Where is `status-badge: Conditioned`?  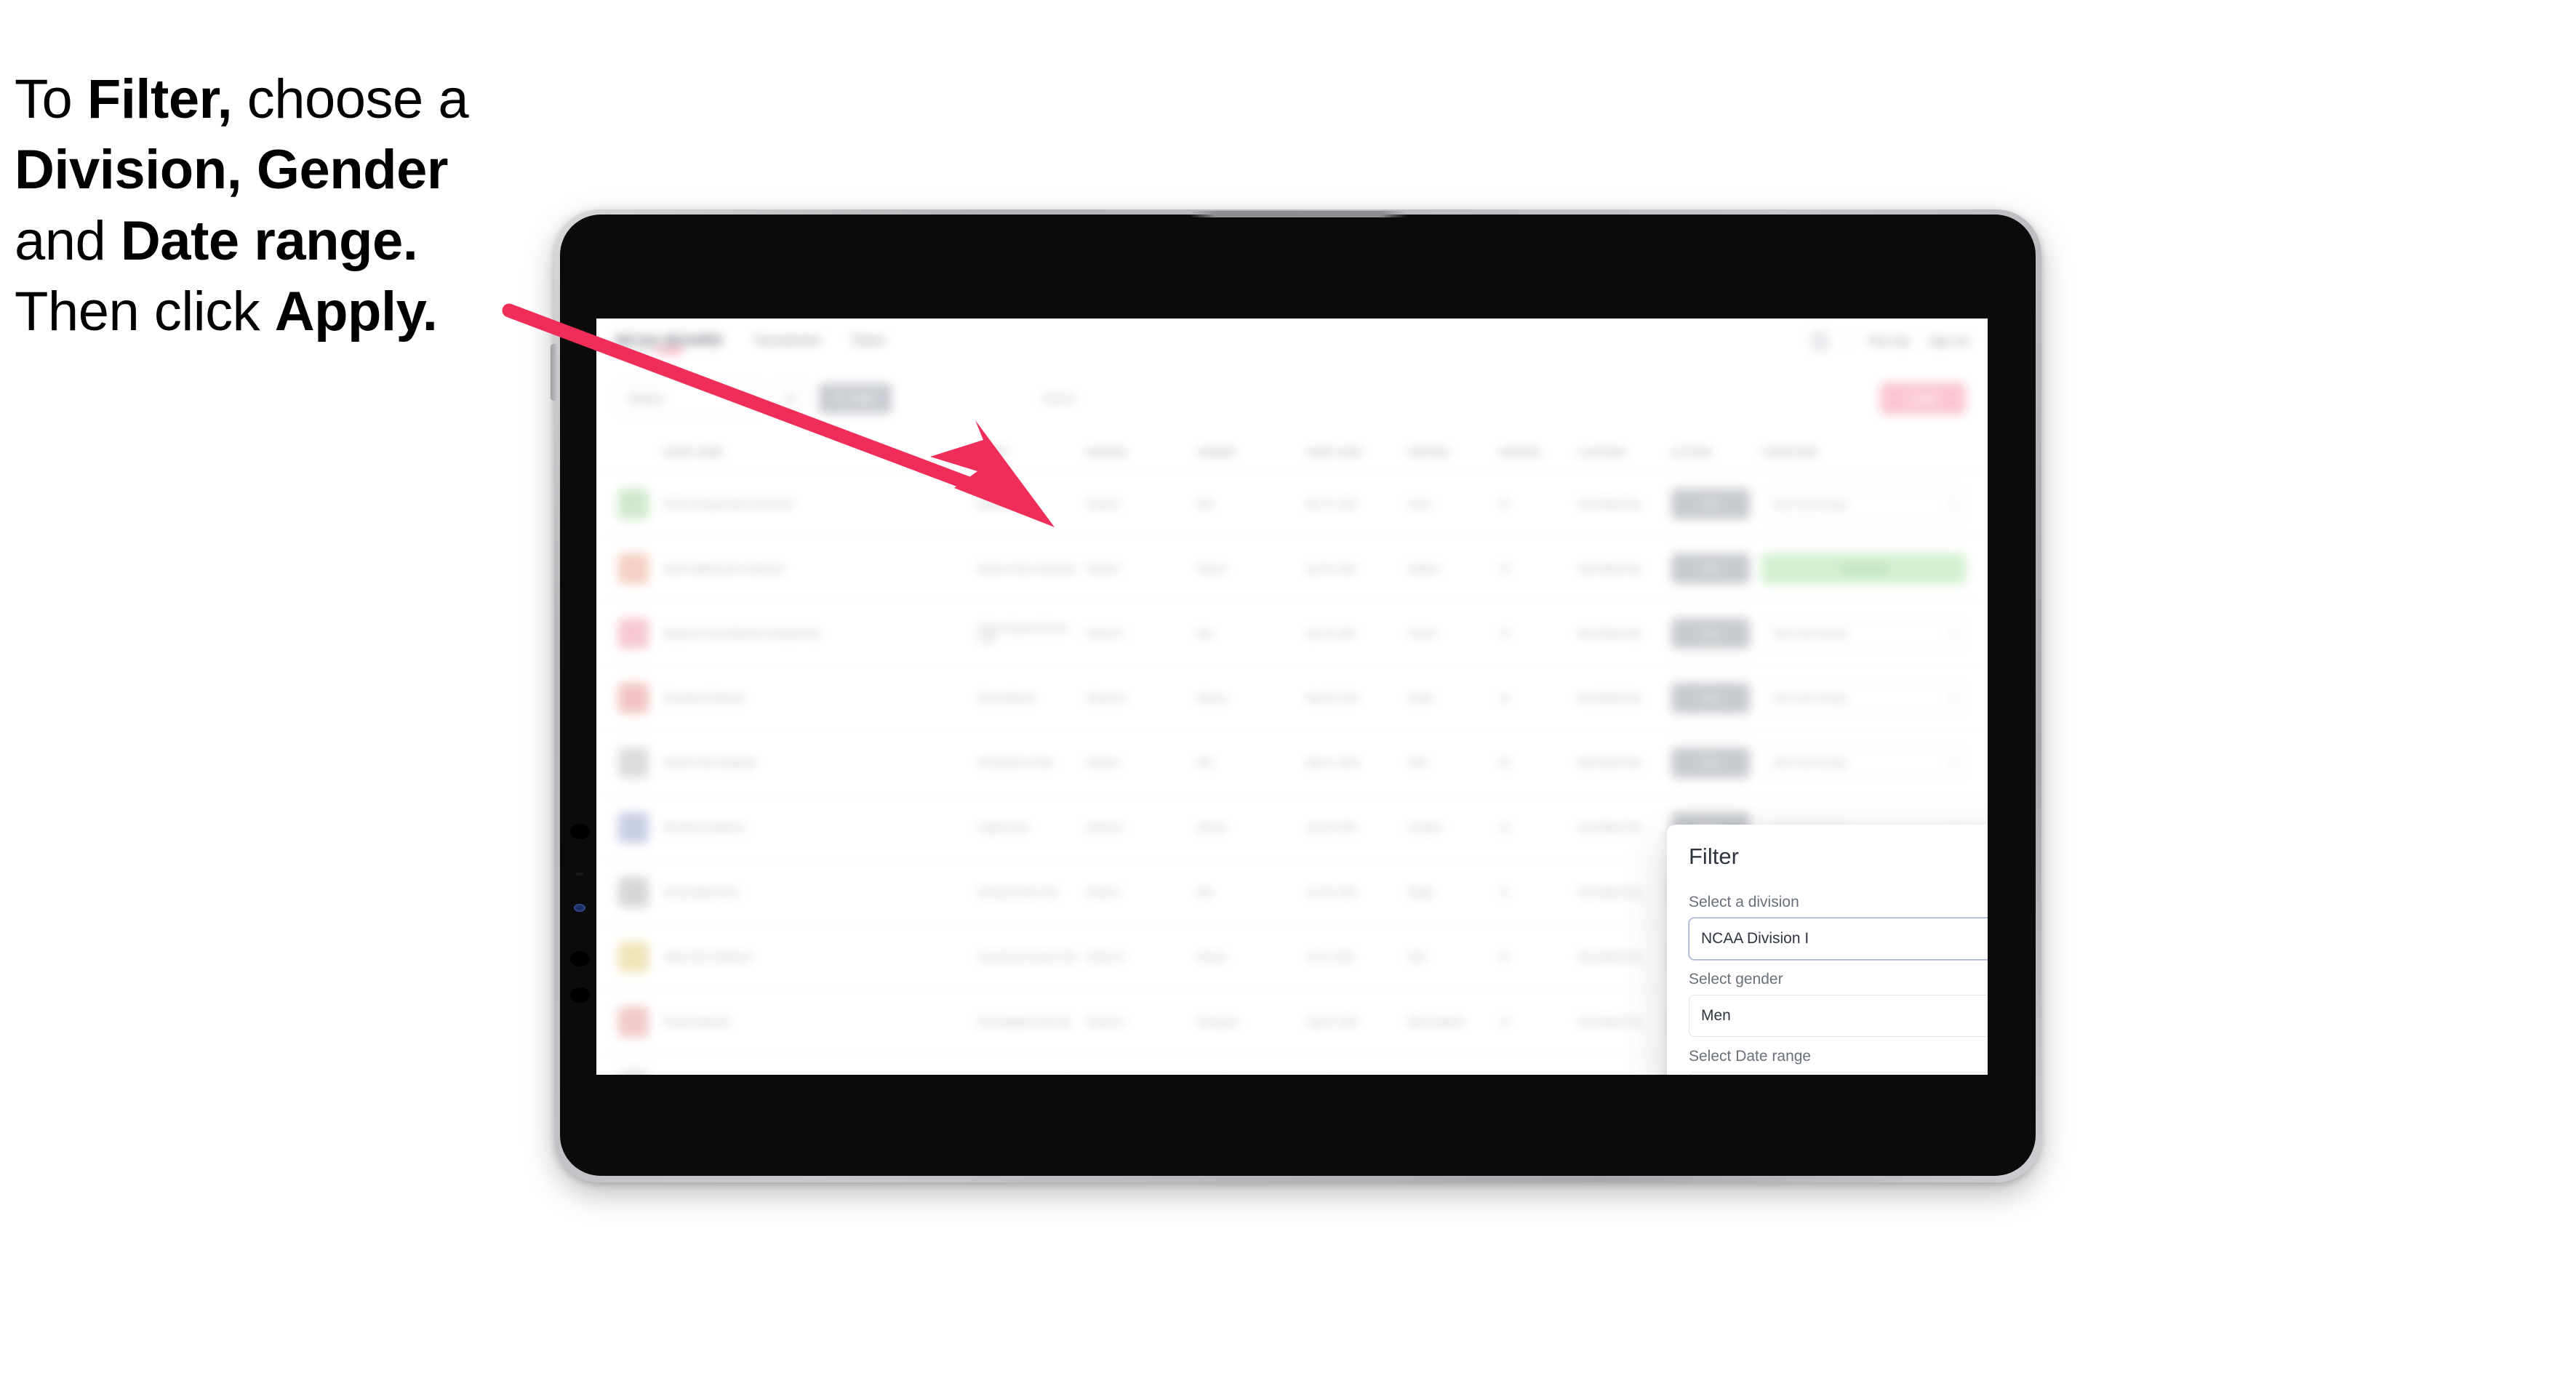 status-badge: Conditioned is located at coordinates (1863, 569).